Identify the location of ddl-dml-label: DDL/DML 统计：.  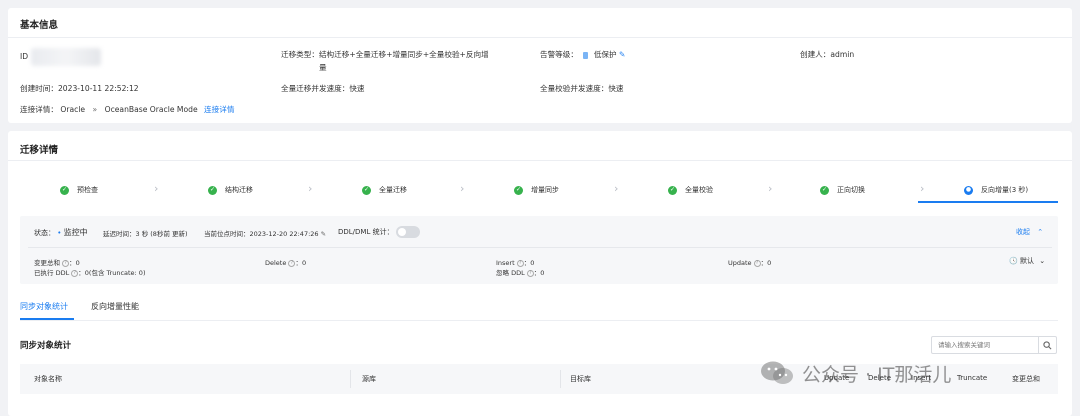
(366, 232).